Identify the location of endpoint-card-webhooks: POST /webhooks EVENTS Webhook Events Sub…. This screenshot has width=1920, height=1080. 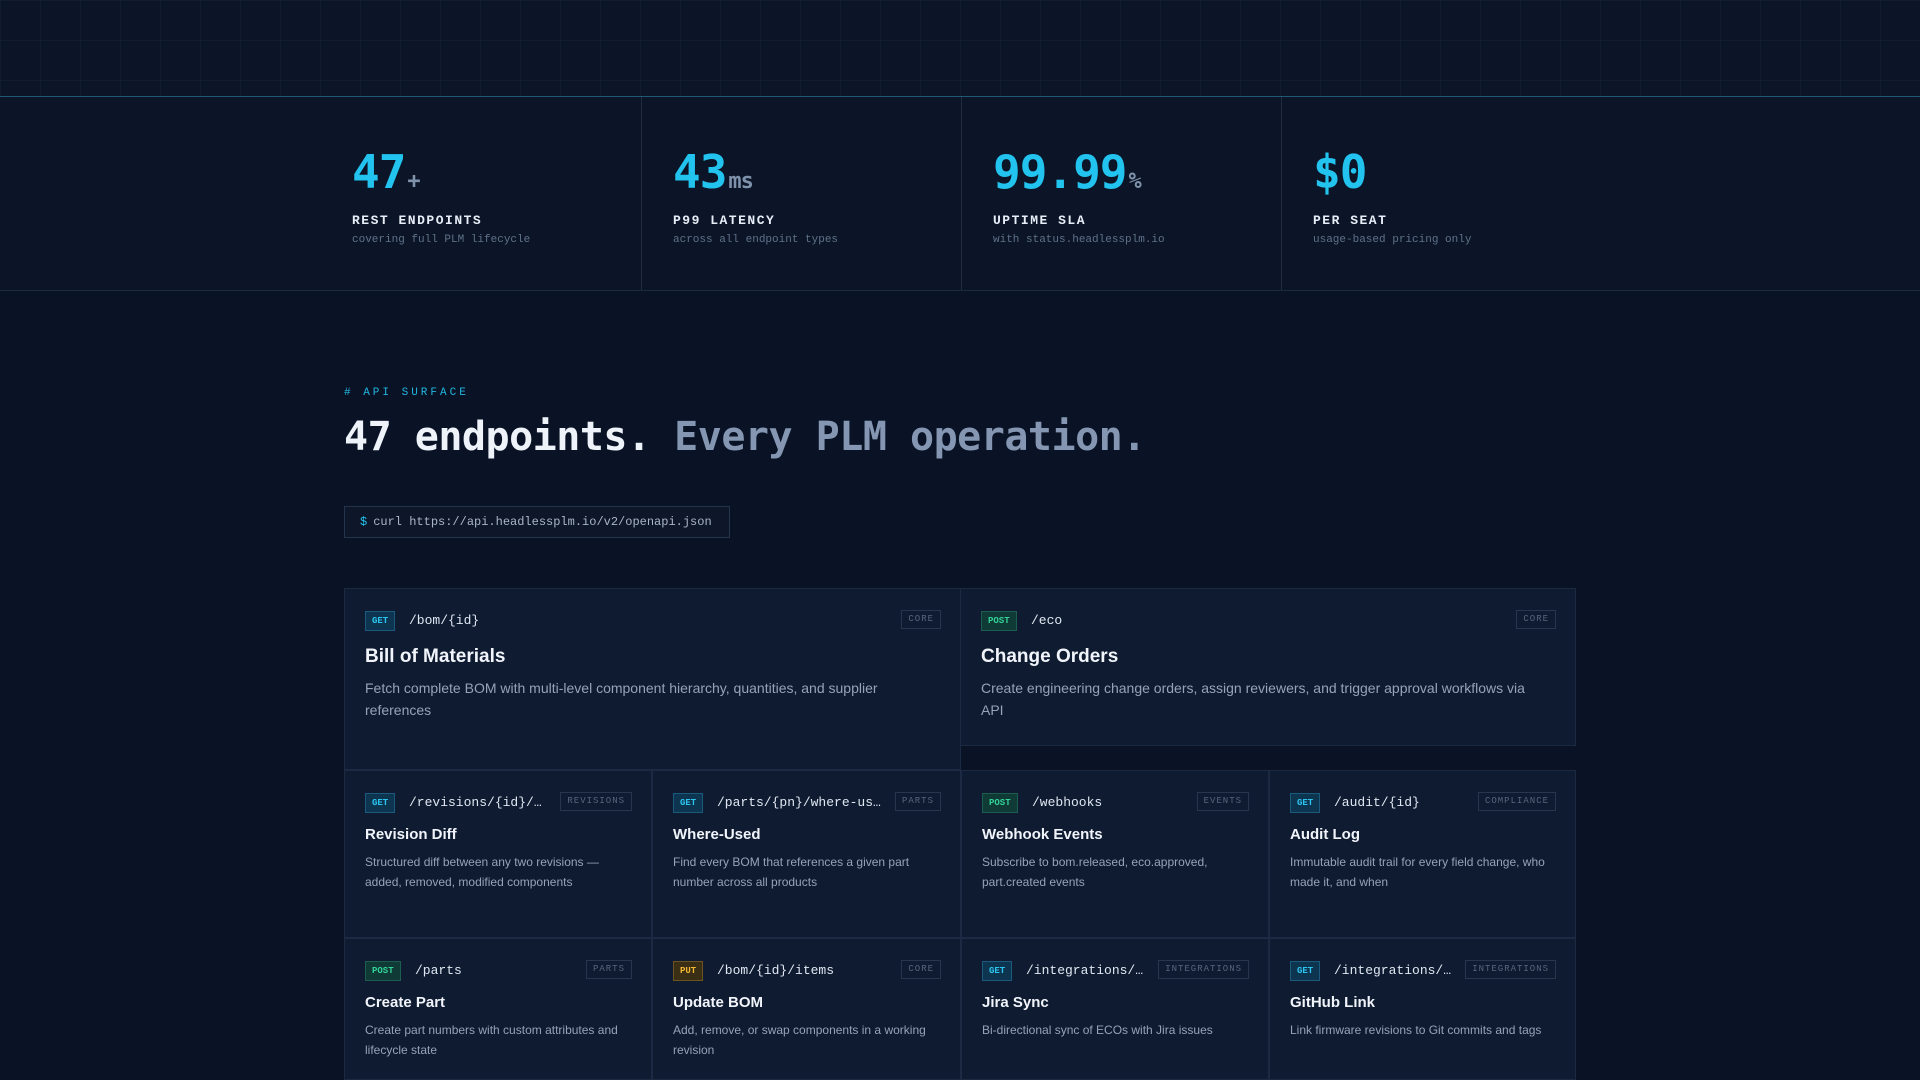
(1115, 854).